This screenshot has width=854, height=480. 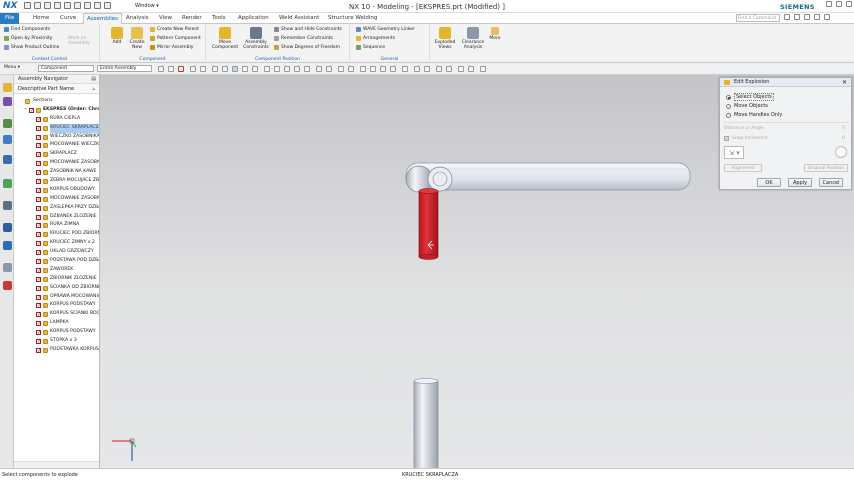 I want to click on assembly-navigator-tab-icon, so click(x=7, y=87).